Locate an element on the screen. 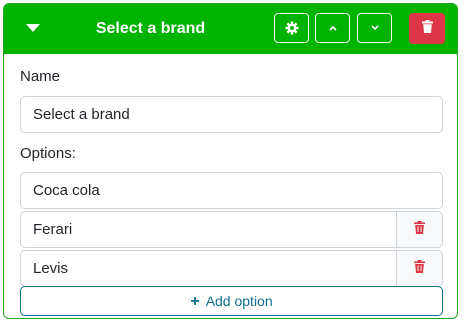 This screenshot has height=325, width=464. add-option-button: + Add option is located at coordinates (231, 301).